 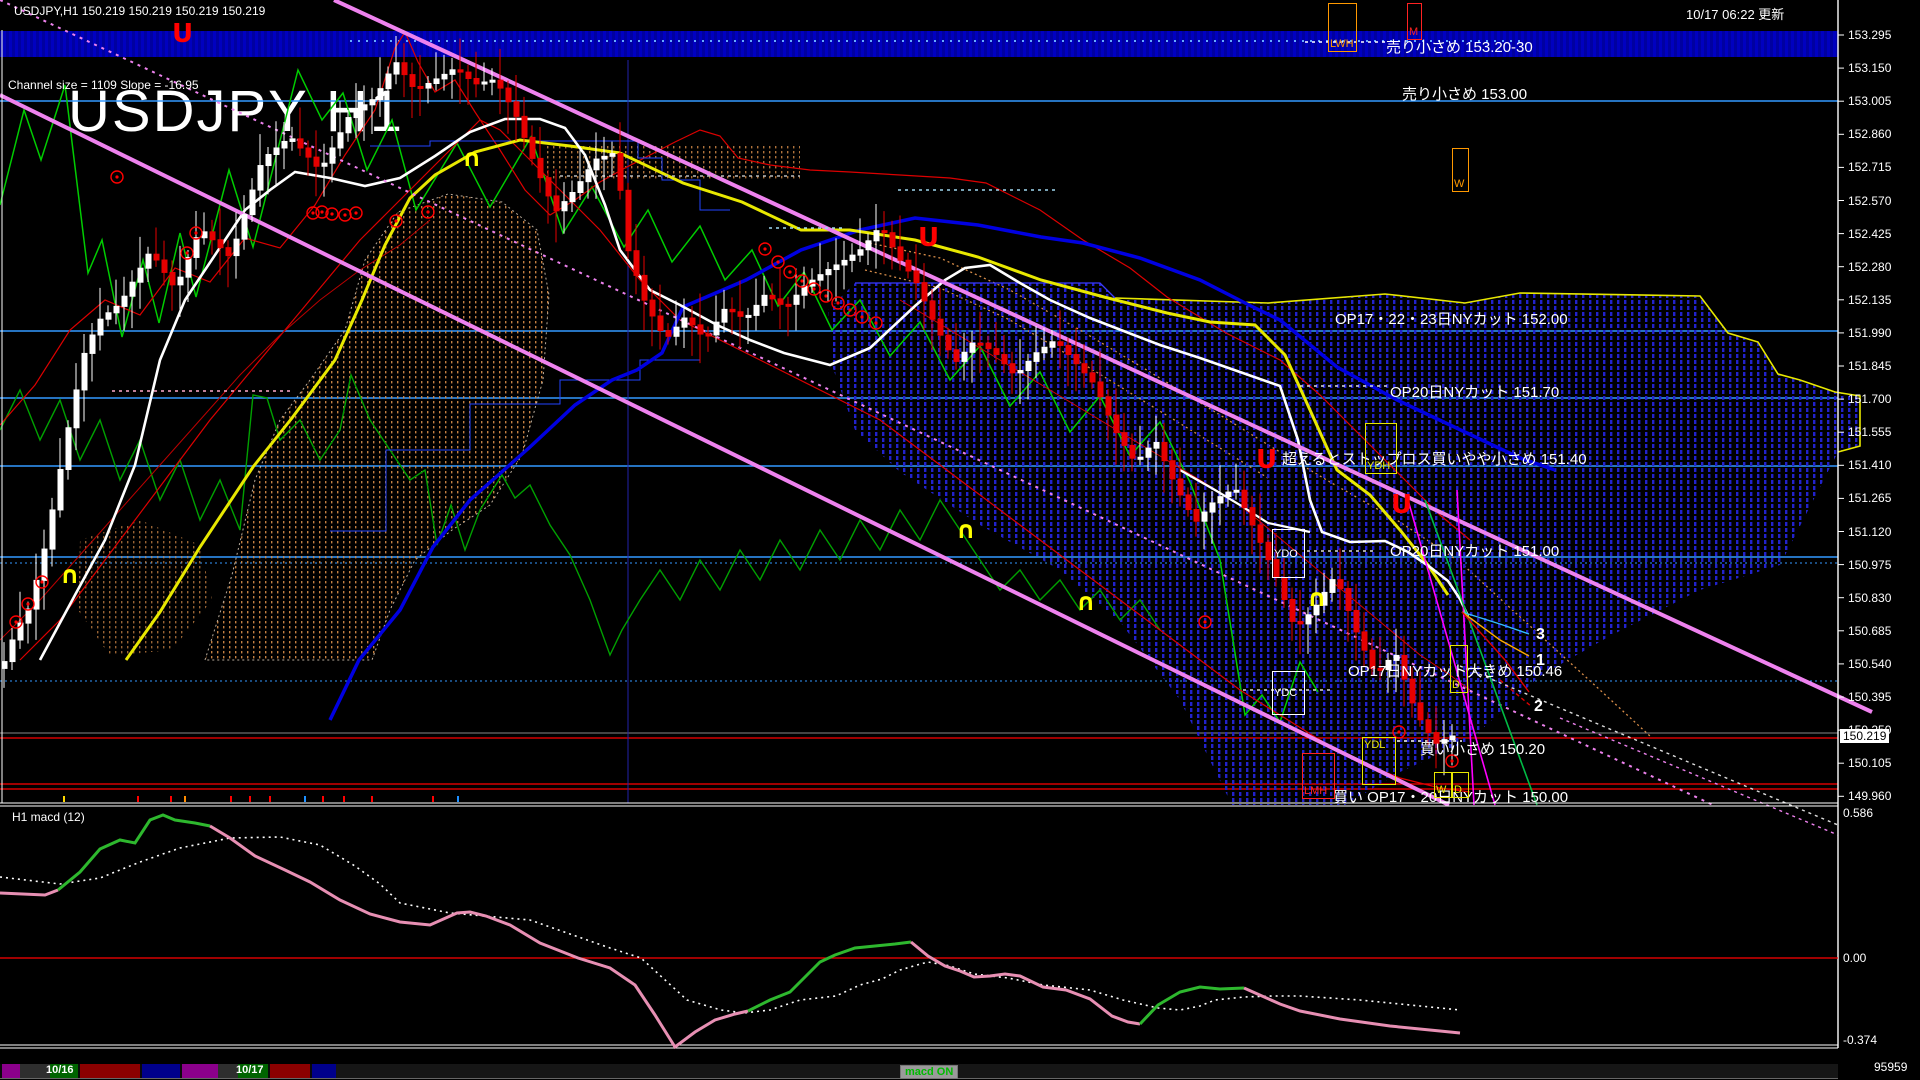 What do you see at coordinates (1375, 745) in the screenshot?
I see `level-box-label: YDL` at bounding box center [1375, 745].